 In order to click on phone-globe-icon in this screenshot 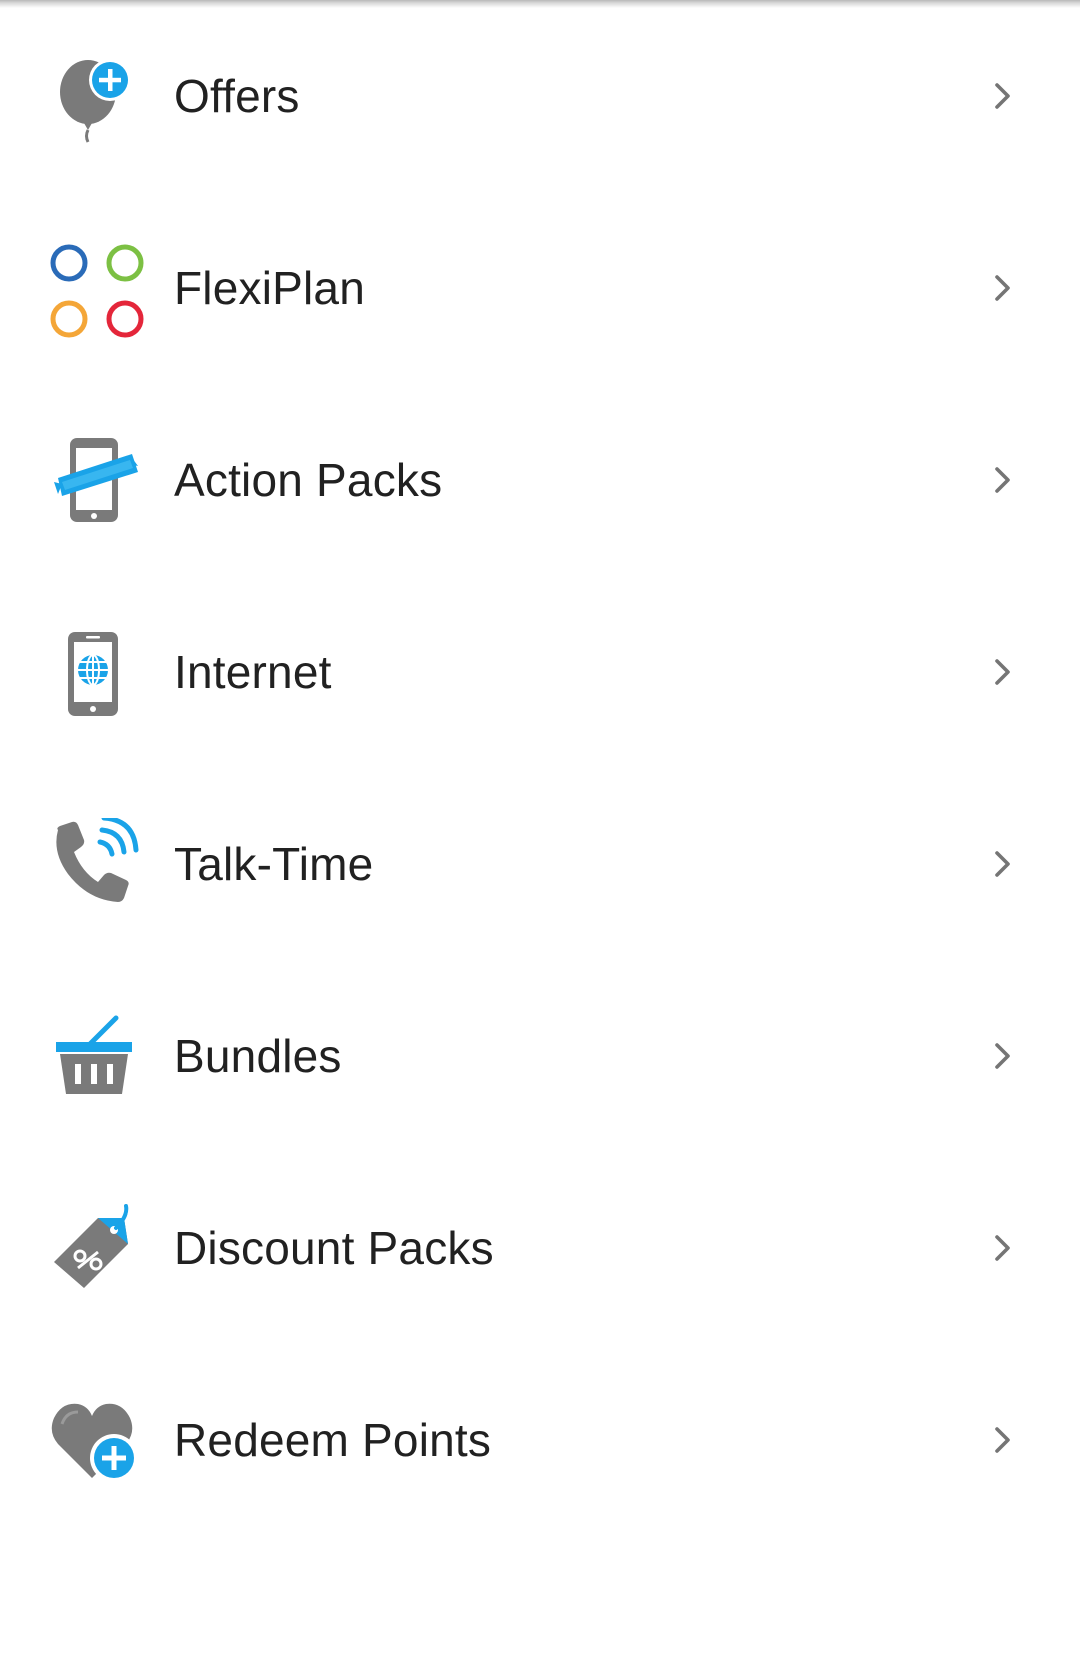, I will do `click(97, 674)`.